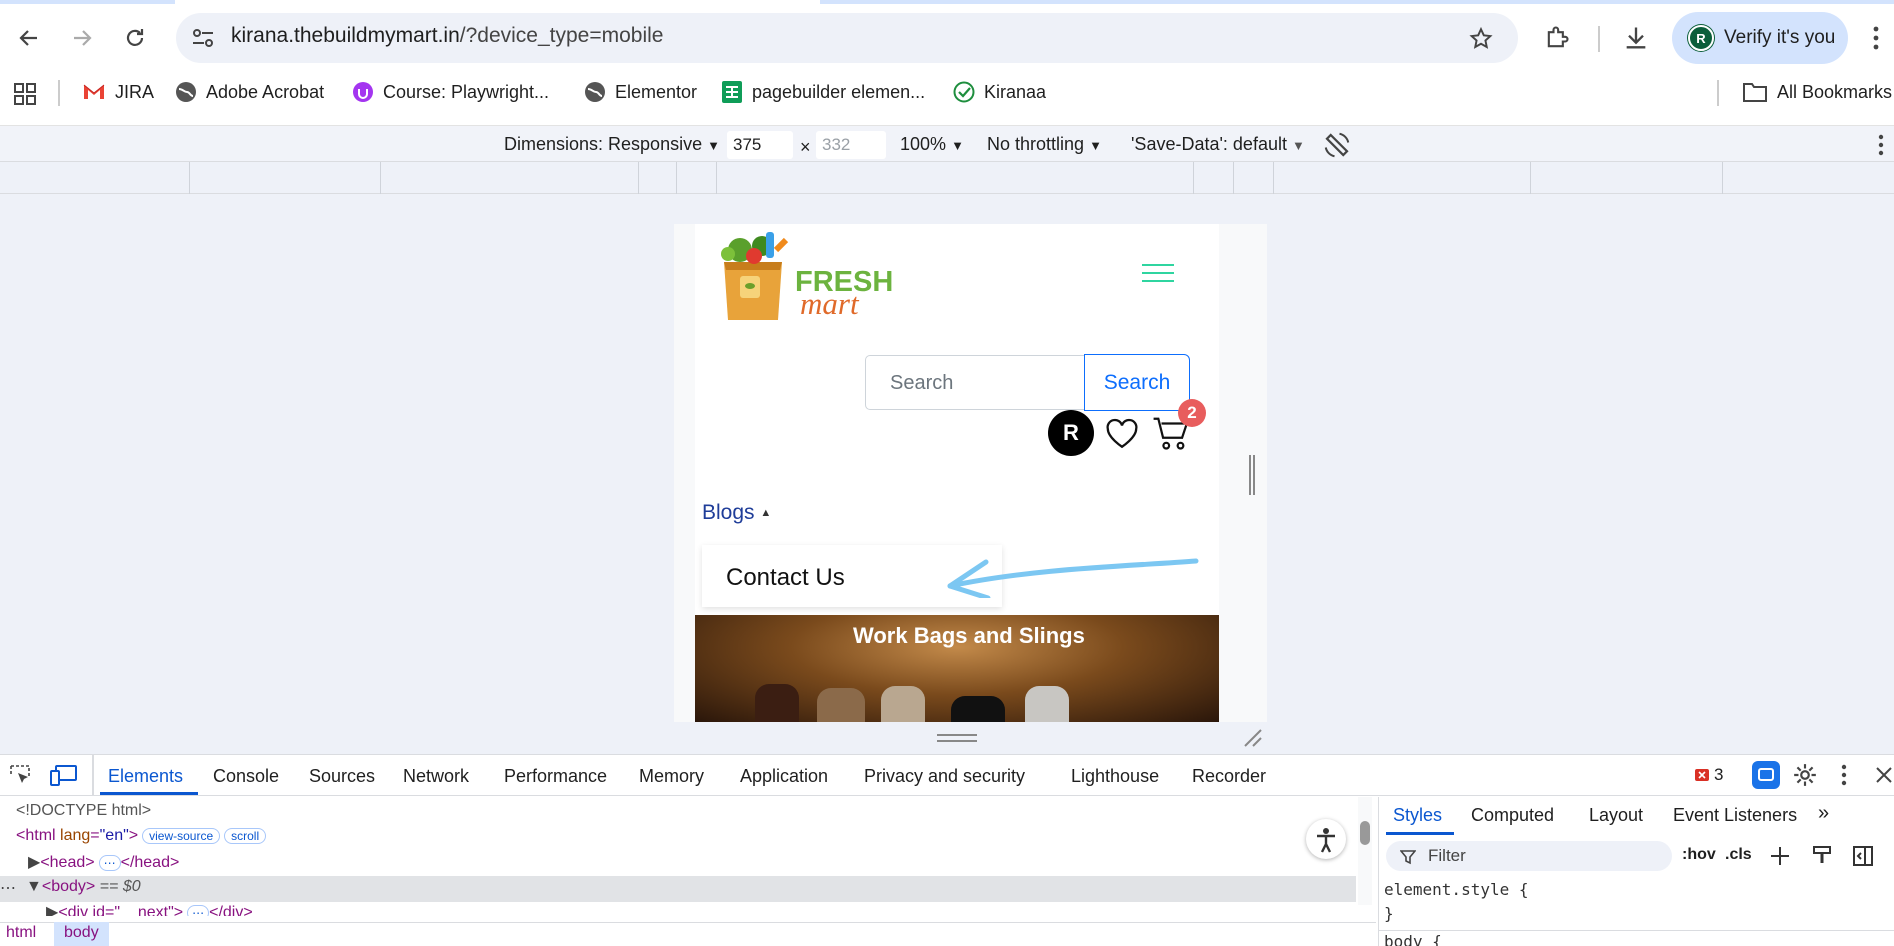  Describe the element at coordinates (1735, 815) in the screenshot. I see `tab-event-listeners: Event Listeners` at that location.